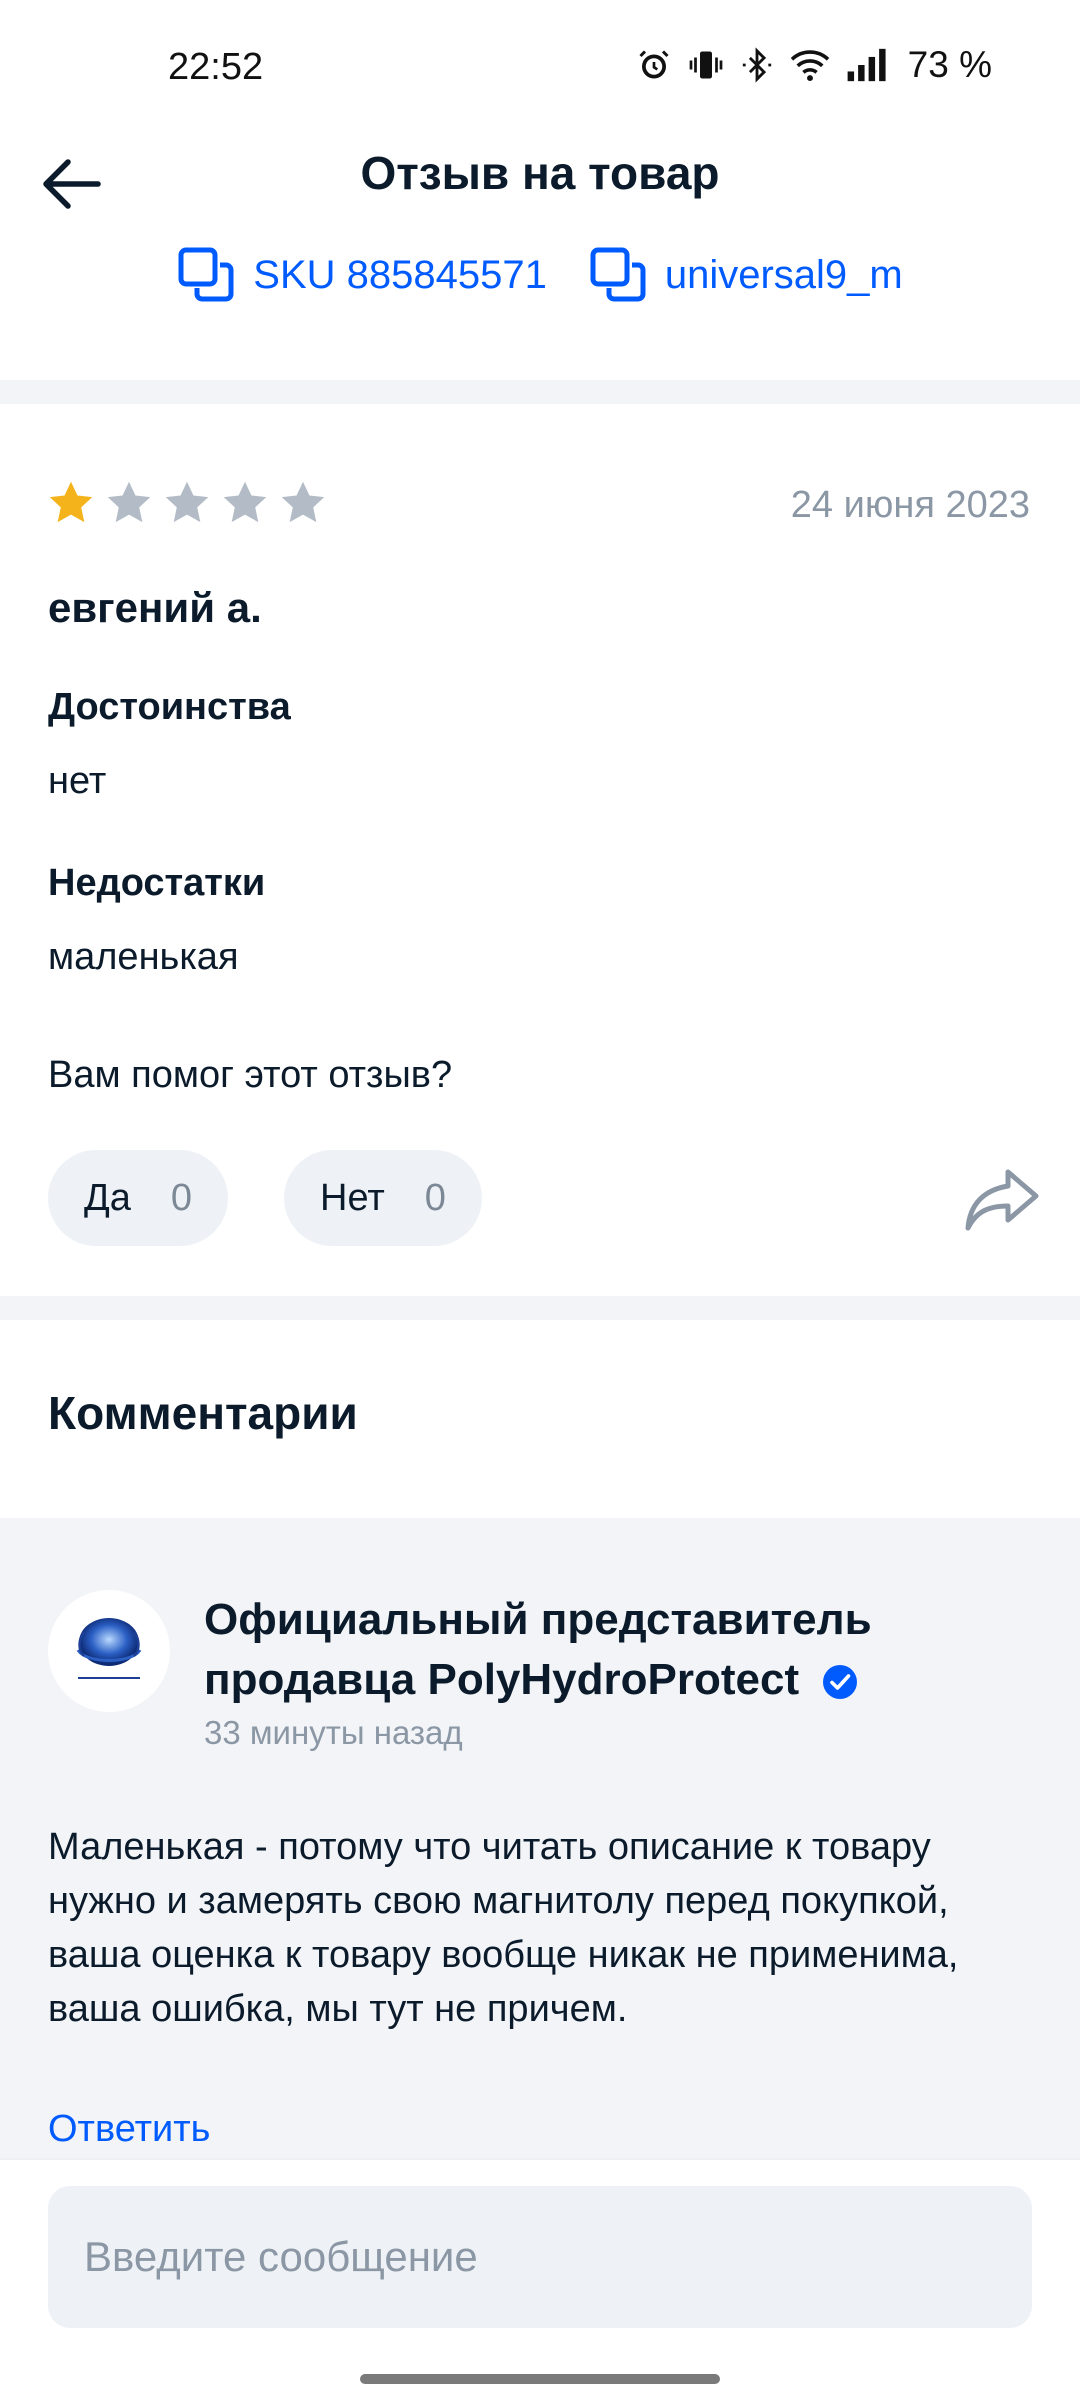 This screenshot has width=1080, height=2400. Describe the element at coordinates (783, 274) in the screenshot. I see `seller-label: universal9_m` at that location.